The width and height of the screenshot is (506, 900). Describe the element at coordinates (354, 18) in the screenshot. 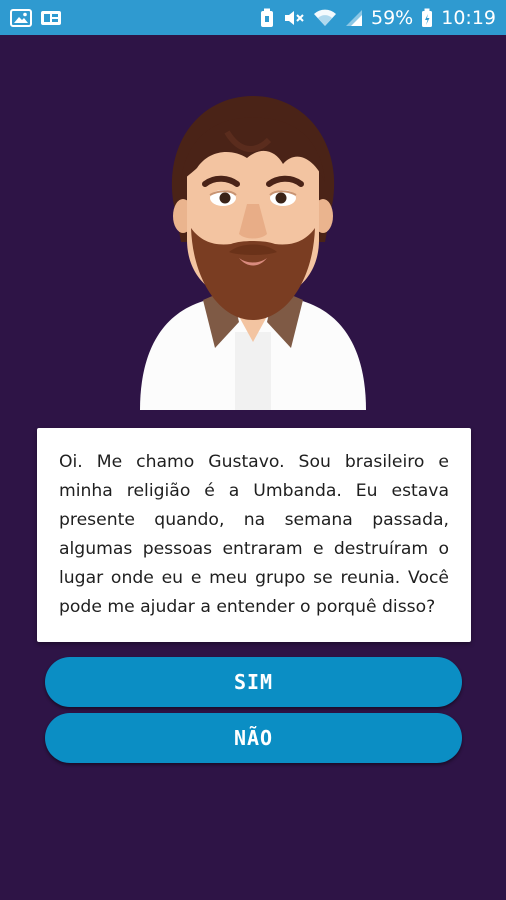

I see `signal-icon` at that location.